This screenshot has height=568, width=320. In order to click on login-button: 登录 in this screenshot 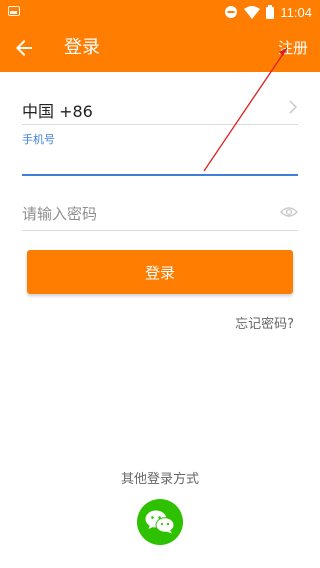, I will do `click(160, 272)`.